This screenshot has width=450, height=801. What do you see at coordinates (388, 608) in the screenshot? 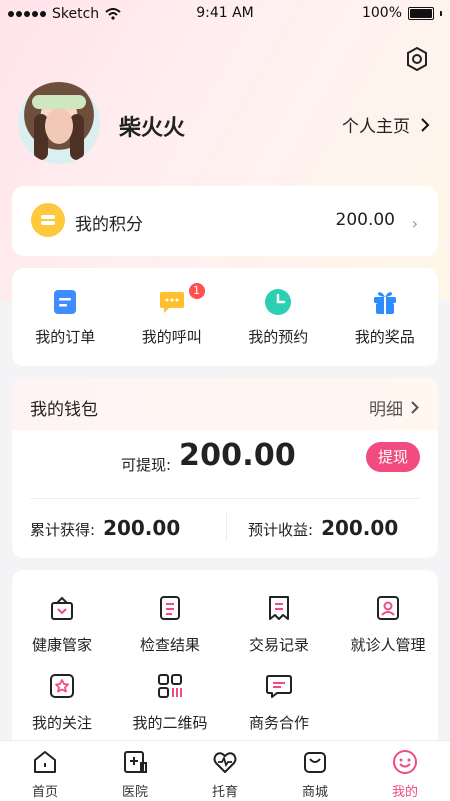
I see `patient-icon` at bounding box center [388, 608].